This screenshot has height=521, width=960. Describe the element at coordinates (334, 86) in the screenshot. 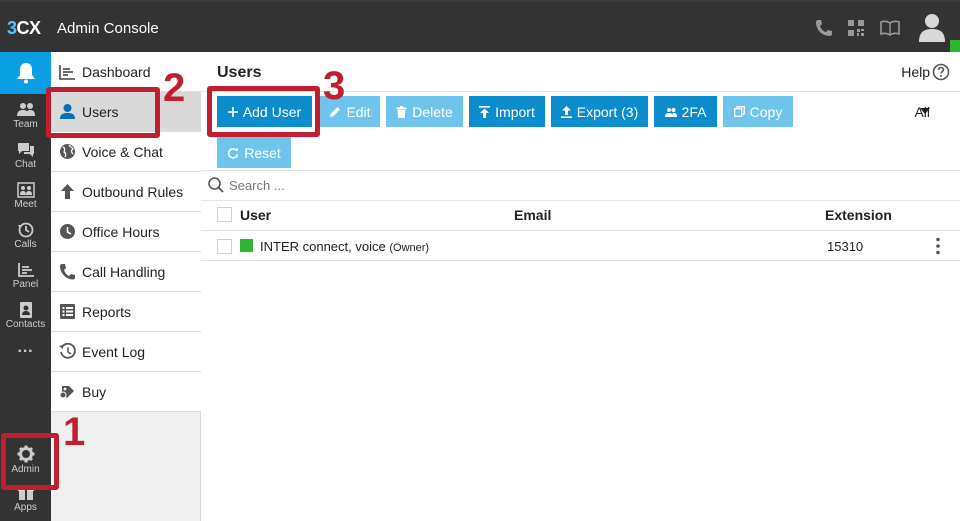

I see `annotation-number-3: 3` at that location.